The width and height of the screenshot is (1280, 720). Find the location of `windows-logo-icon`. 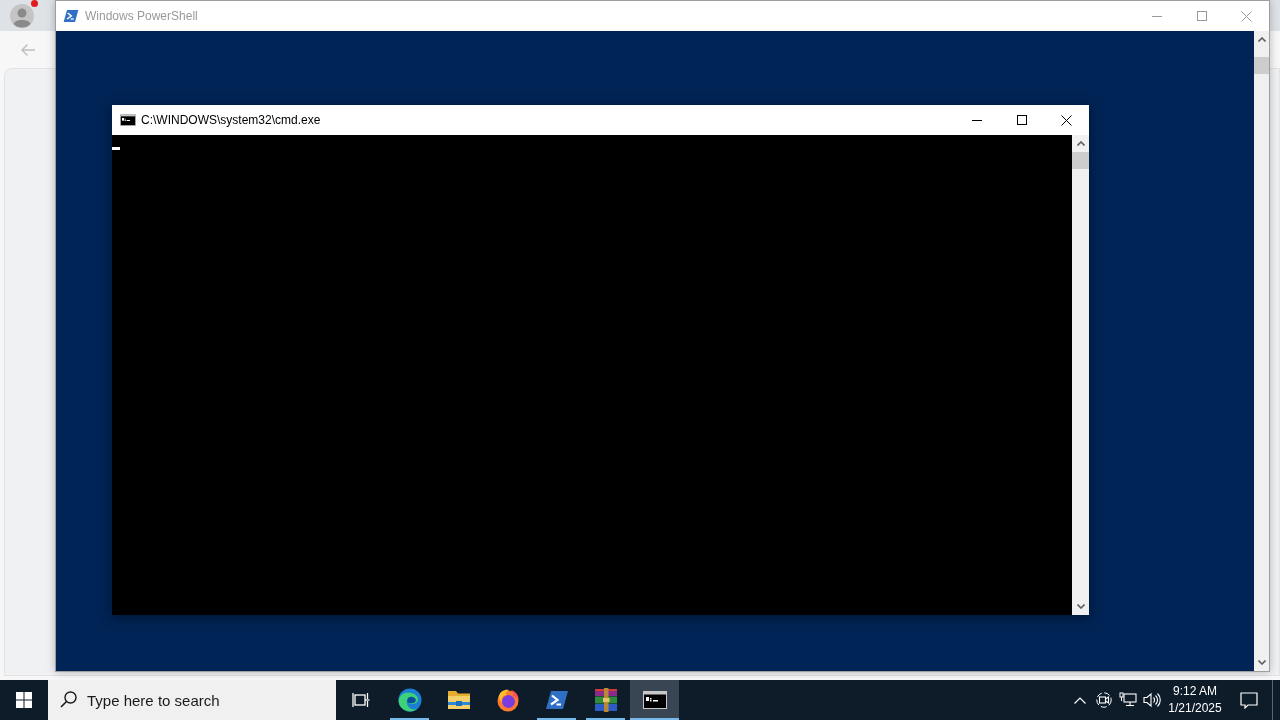

windows-logo-icon is located at coordinates (24, 700).